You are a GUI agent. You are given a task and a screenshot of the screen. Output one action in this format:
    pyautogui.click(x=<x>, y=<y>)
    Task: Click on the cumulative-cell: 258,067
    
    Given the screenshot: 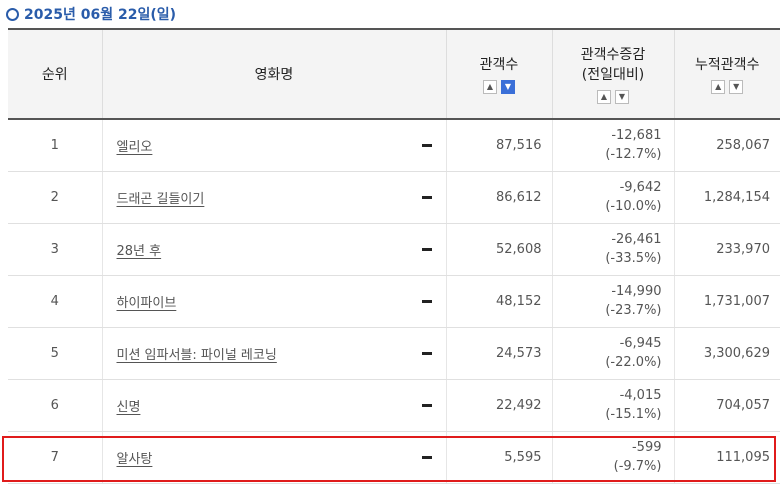 What is the action you would take?
    pyautogui.click(x=726, y=145)
    